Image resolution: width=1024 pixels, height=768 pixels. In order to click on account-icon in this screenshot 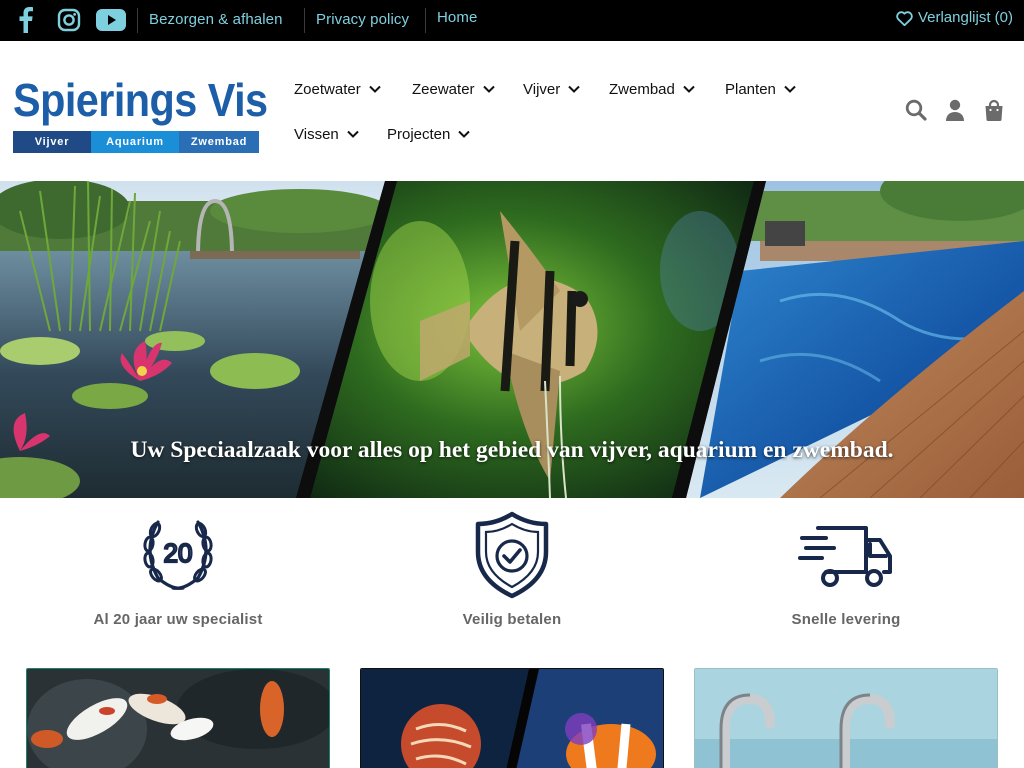, I will do `click(955, 110)`.